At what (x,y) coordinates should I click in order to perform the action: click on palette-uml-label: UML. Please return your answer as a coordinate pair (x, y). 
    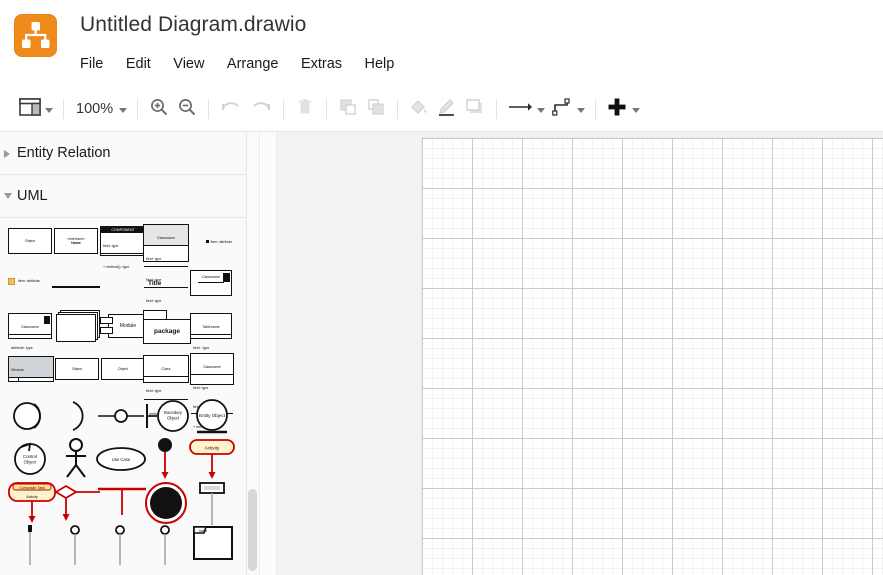
    Looking at the image, I should click on (32, 196).